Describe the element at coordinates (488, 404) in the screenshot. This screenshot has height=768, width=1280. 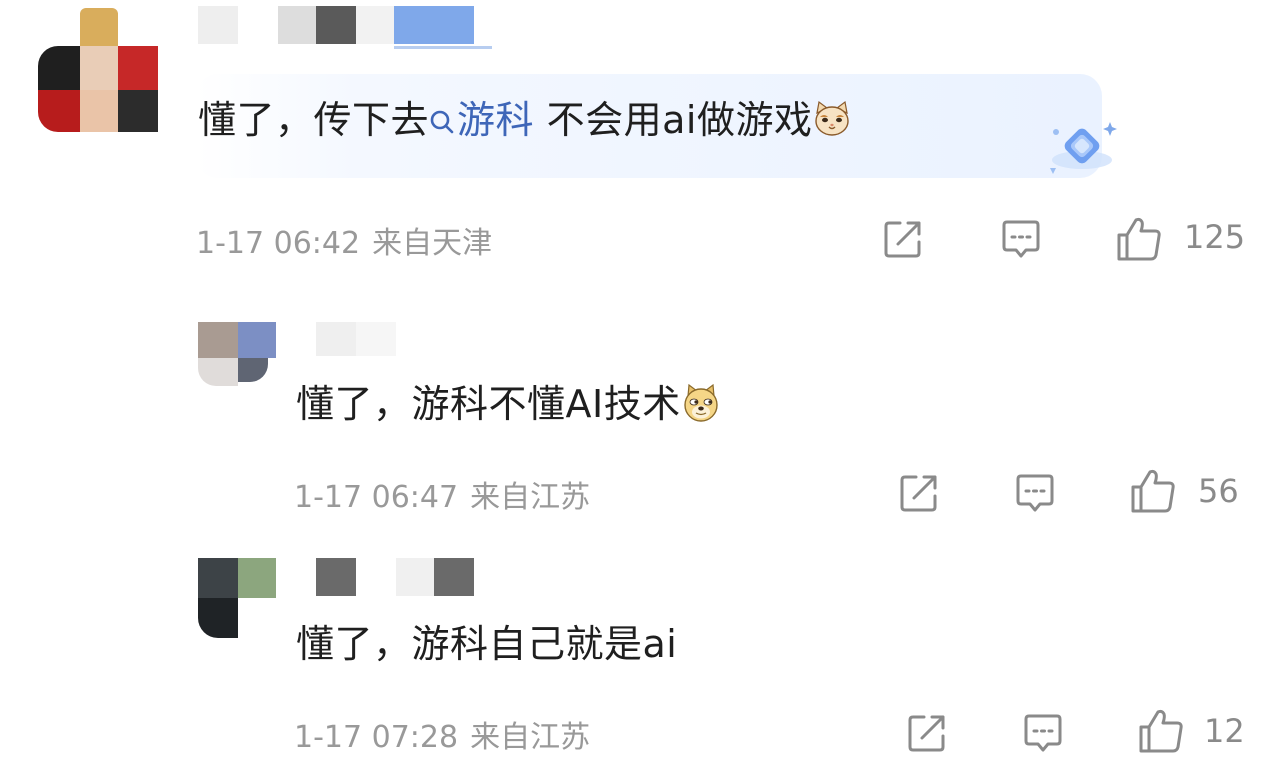
I see `comment-text-body: 懂了，游科不懂AI技术` at that location.